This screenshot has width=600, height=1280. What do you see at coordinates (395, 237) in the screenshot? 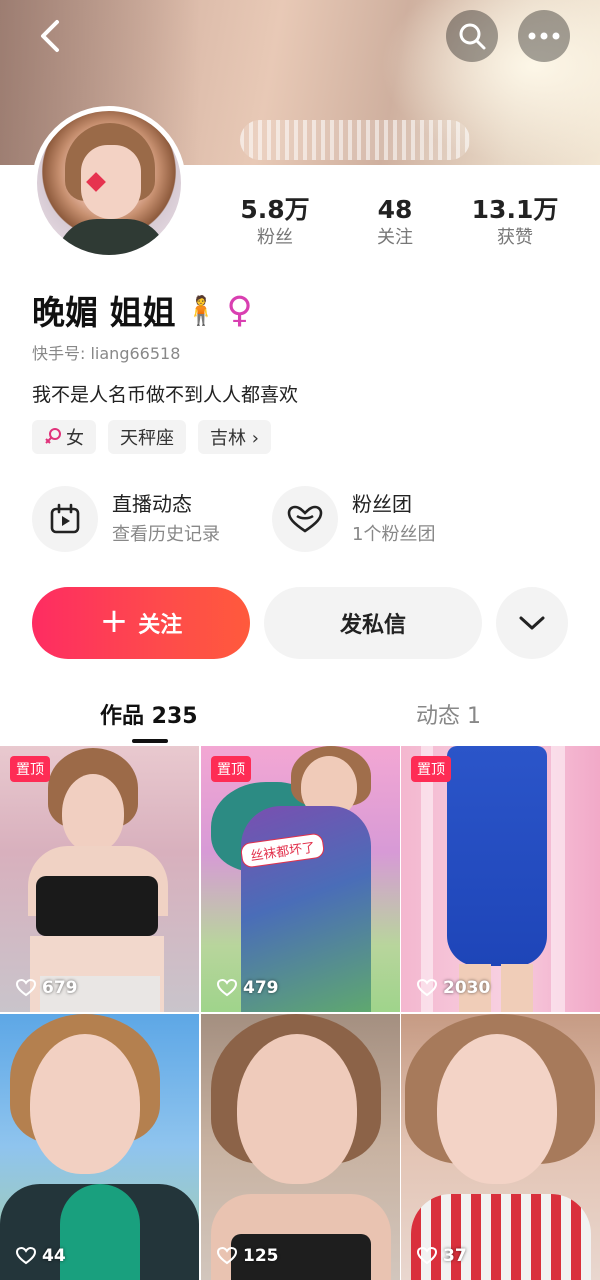
I see `stat-label: 关注` at bounding box center [395, 237].